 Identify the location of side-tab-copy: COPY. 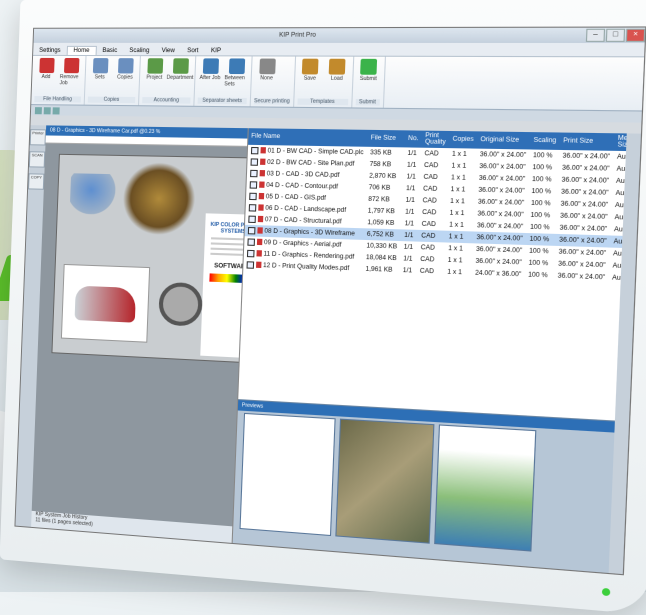
(36, 181).